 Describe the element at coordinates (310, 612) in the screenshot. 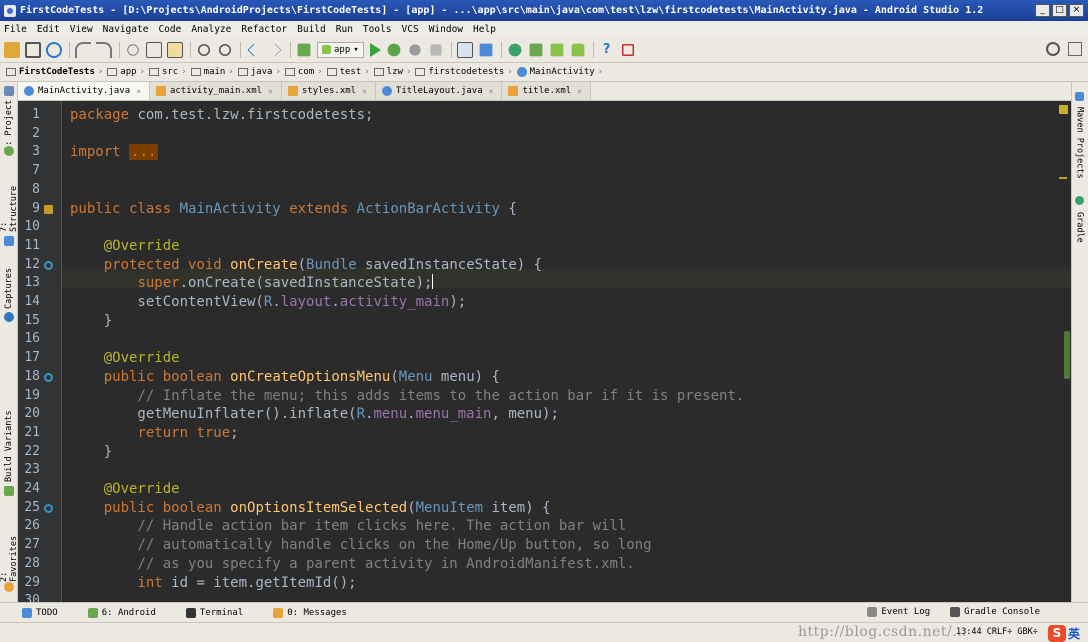

I see `tool-tab-messages: 0: Messages` at that location.